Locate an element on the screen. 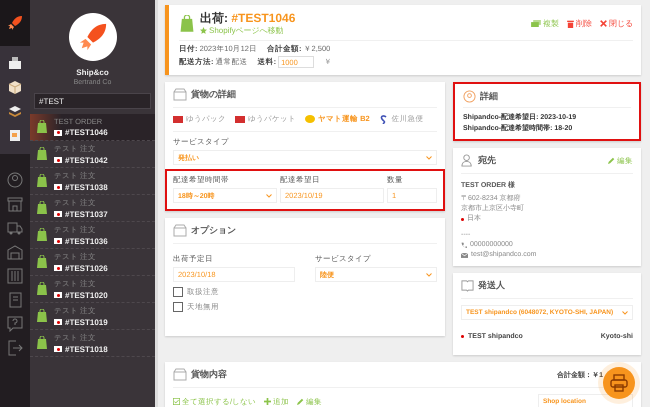 Image resolution: width=650 pixels, height=407 pixels. section-title: 貨物の詳細 is located at coordinates (213, 94).